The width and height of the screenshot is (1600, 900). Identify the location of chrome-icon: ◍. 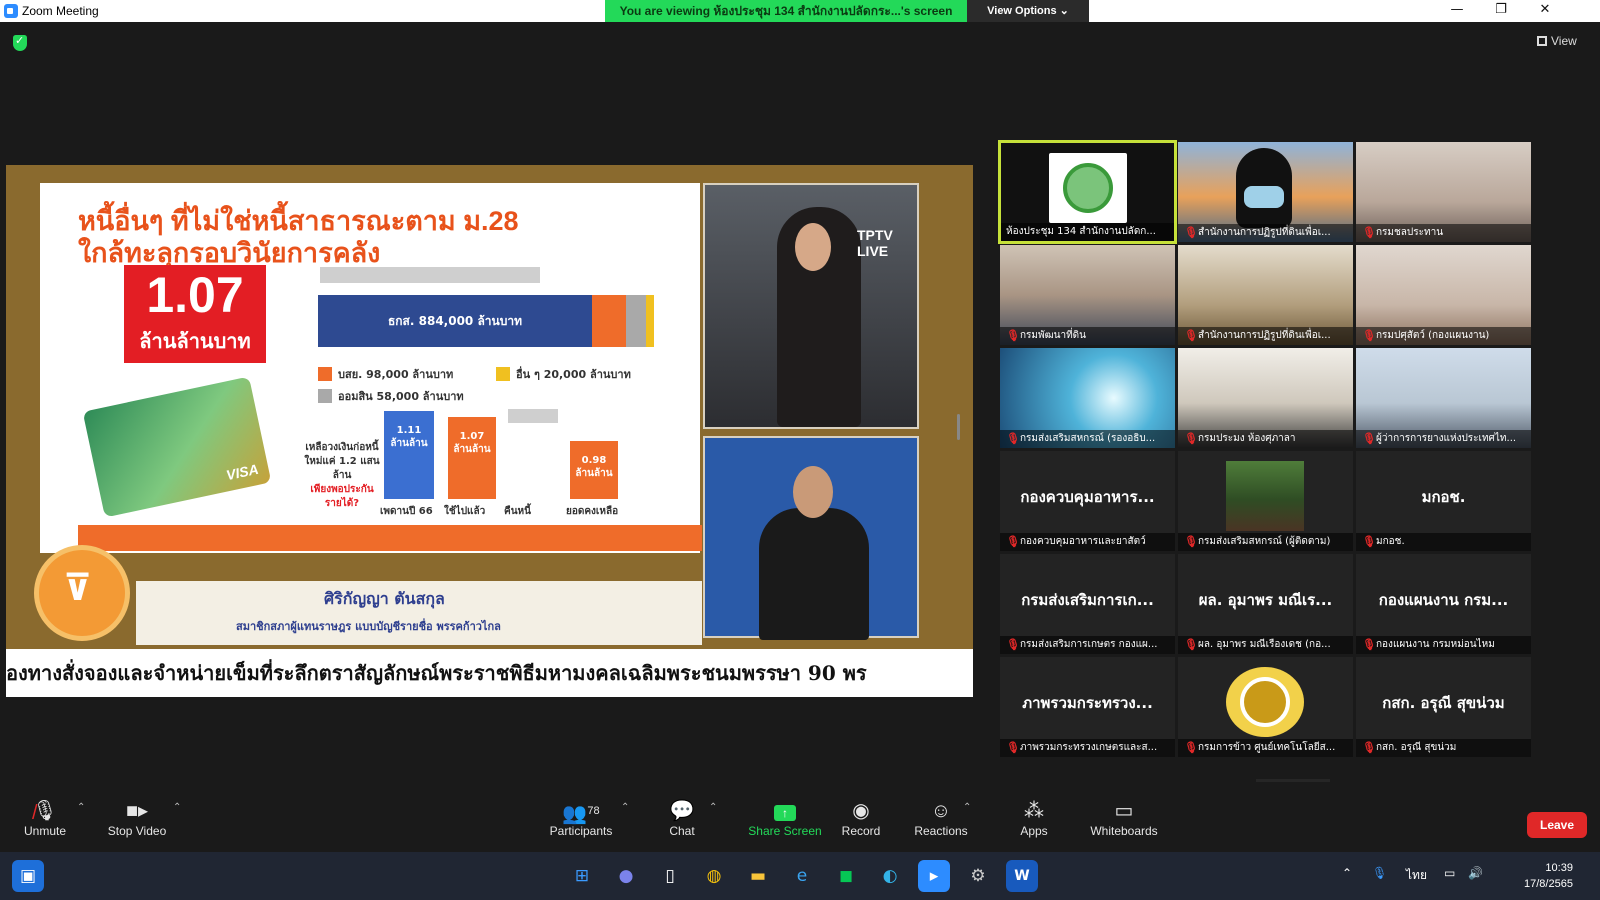
(714, 876).